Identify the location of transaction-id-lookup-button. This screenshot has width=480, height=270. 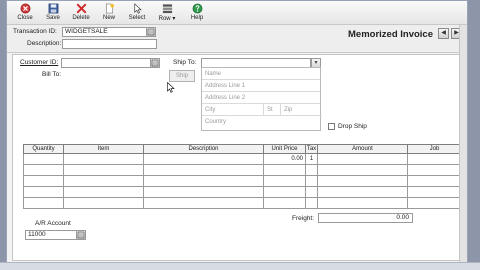
(151, 32).